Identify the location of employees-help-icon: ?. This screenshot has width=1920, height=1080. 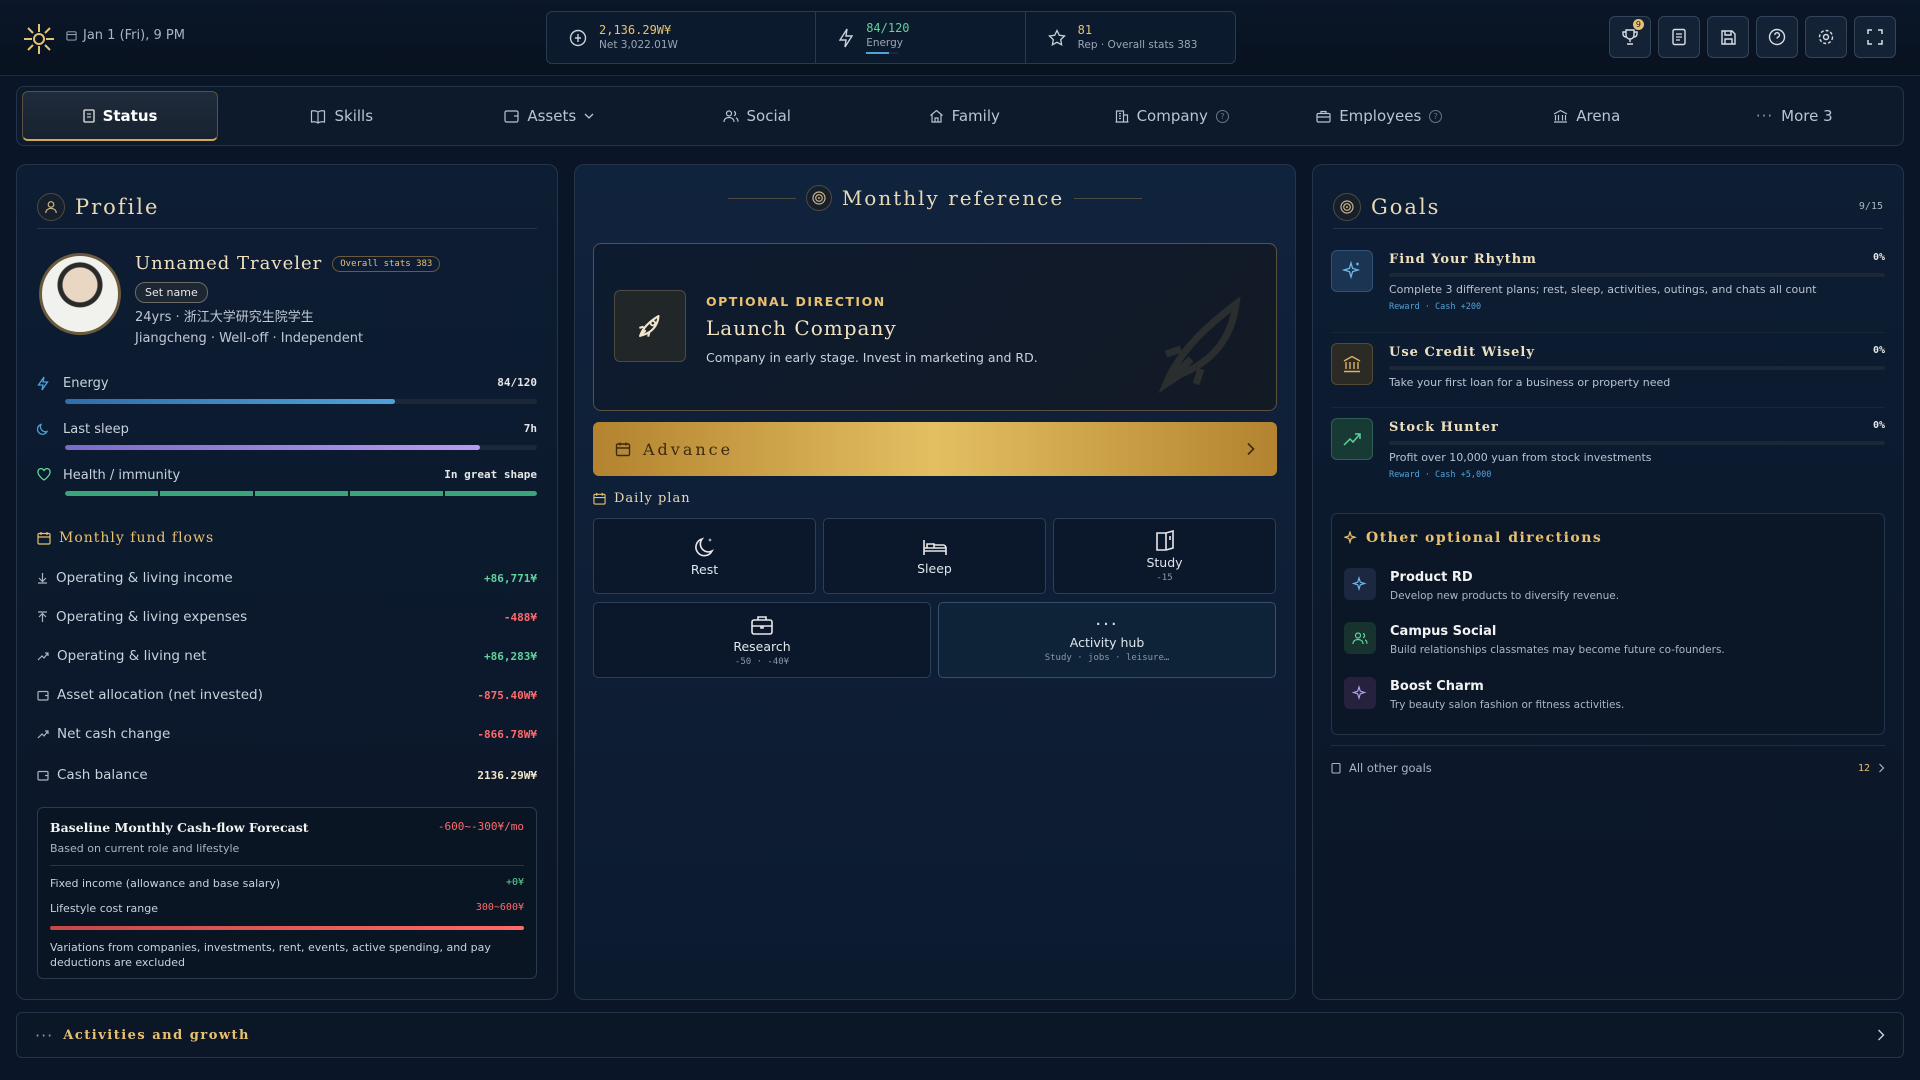
(1436, 116).